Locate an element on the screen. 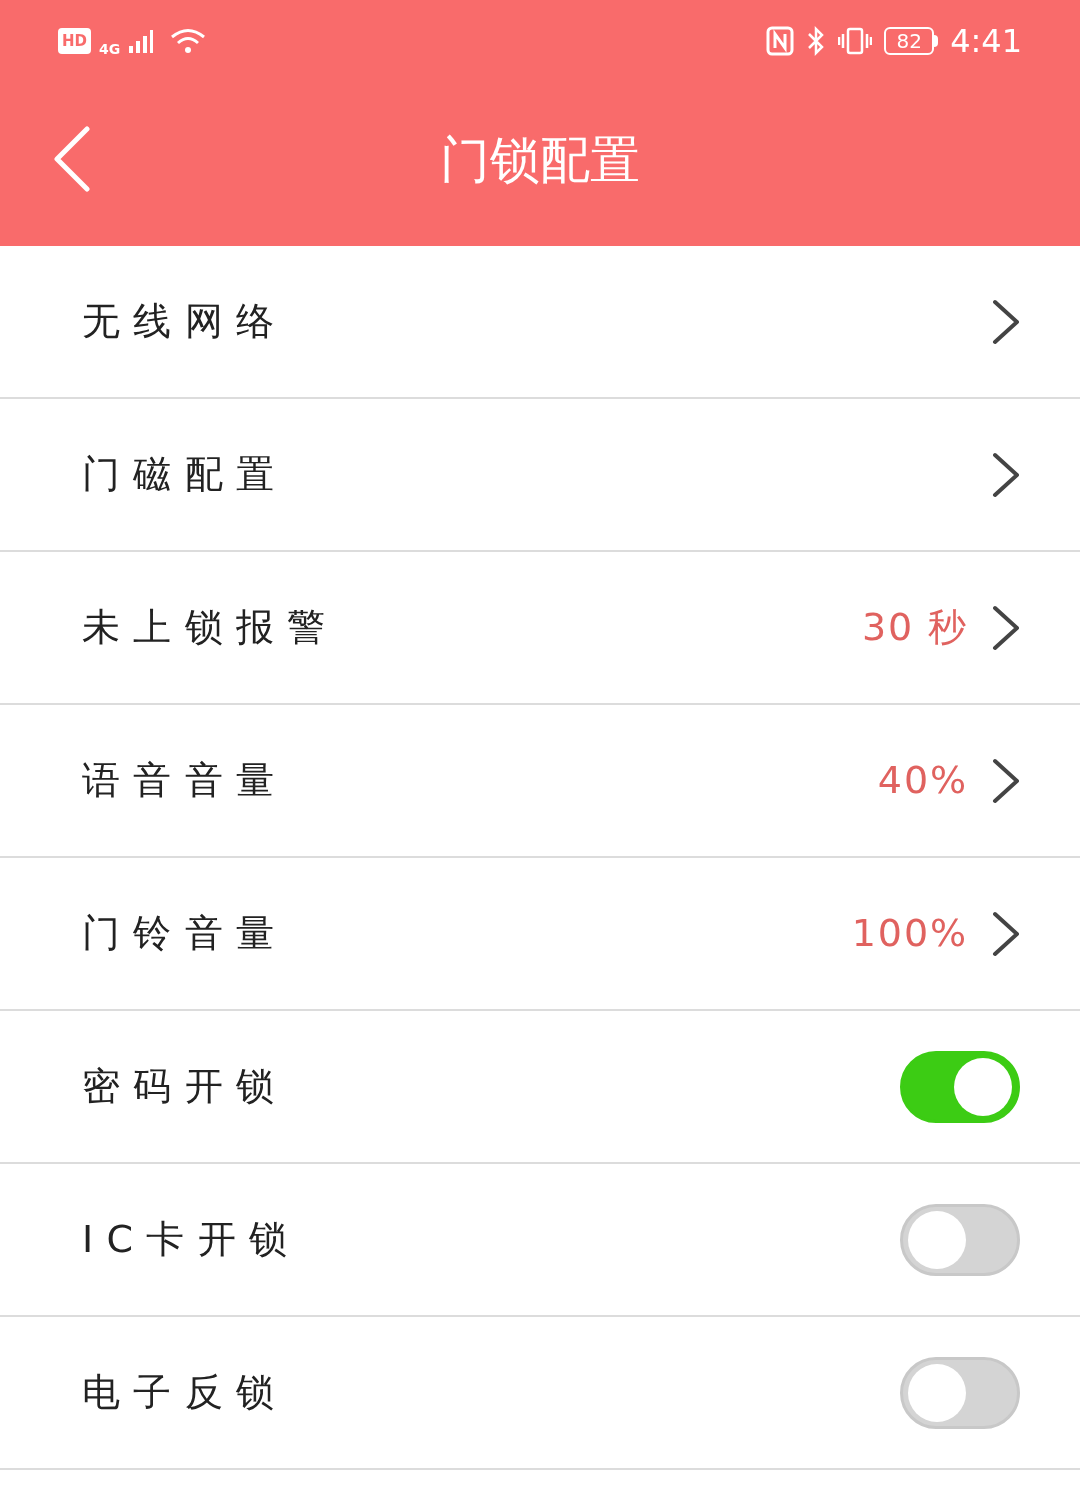 Image resolution: width=1080 pixels, height=1486 pixels. signal-icon is located at coordinates (141, 41).